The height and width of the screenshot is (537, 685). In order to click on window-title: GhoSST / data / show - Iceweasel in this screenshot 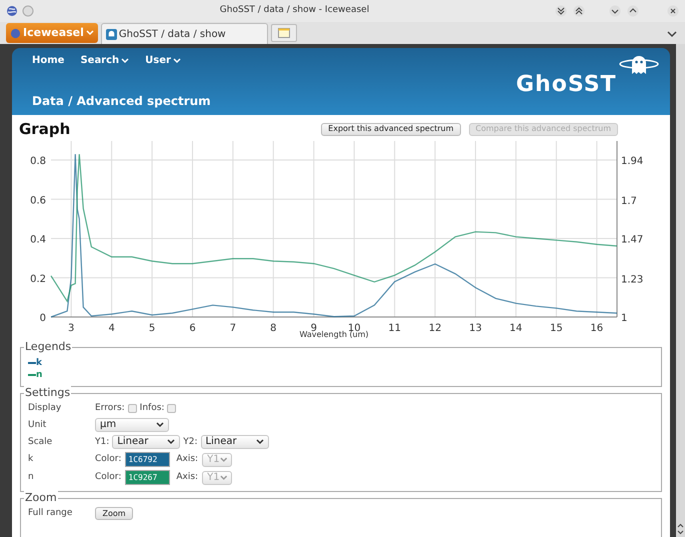, I will do `click(294, 11)`.